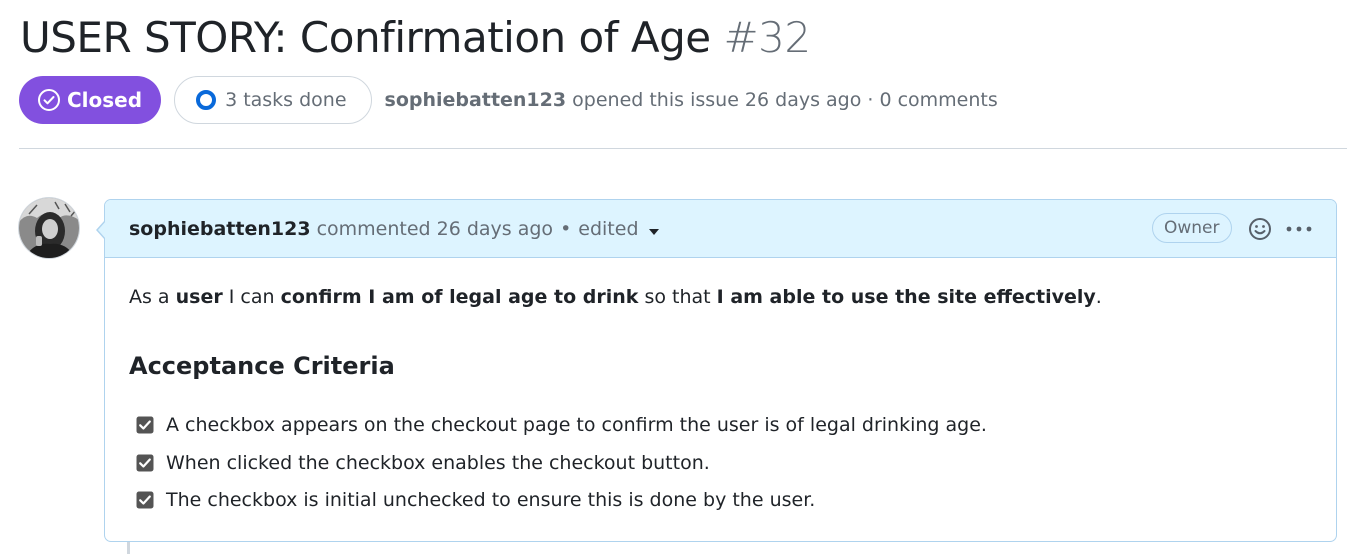 This screenshot has height=554, width=1347. Describe the element at coordinates (128, 548) in the screenshot. I see `timeline-line` at that location.